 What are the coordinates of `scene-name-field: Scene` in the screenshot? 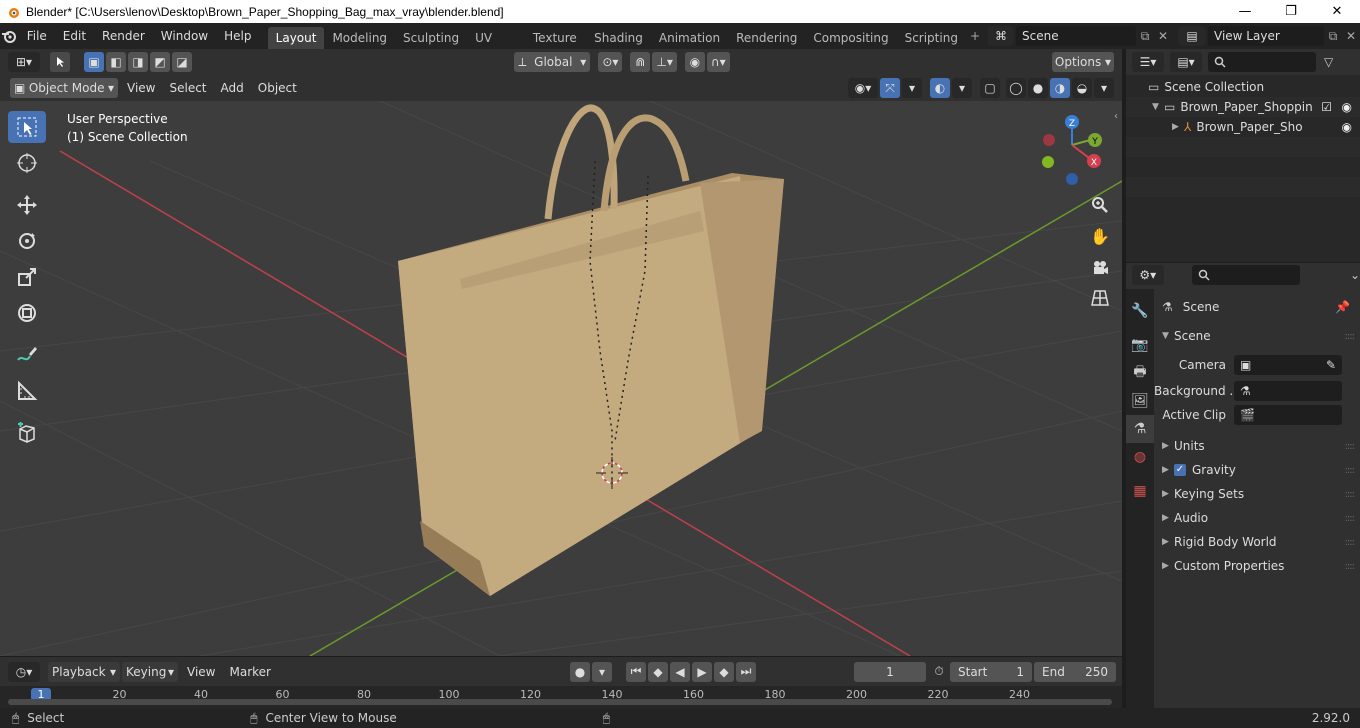 It's located at (1076, 36).